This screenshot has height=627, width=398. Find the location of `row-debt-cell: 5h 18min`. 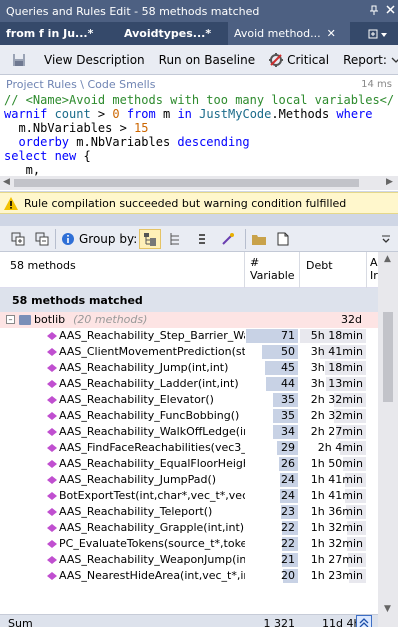

row-debt-cell: 5h 18min is located at coordinates (333, 336).